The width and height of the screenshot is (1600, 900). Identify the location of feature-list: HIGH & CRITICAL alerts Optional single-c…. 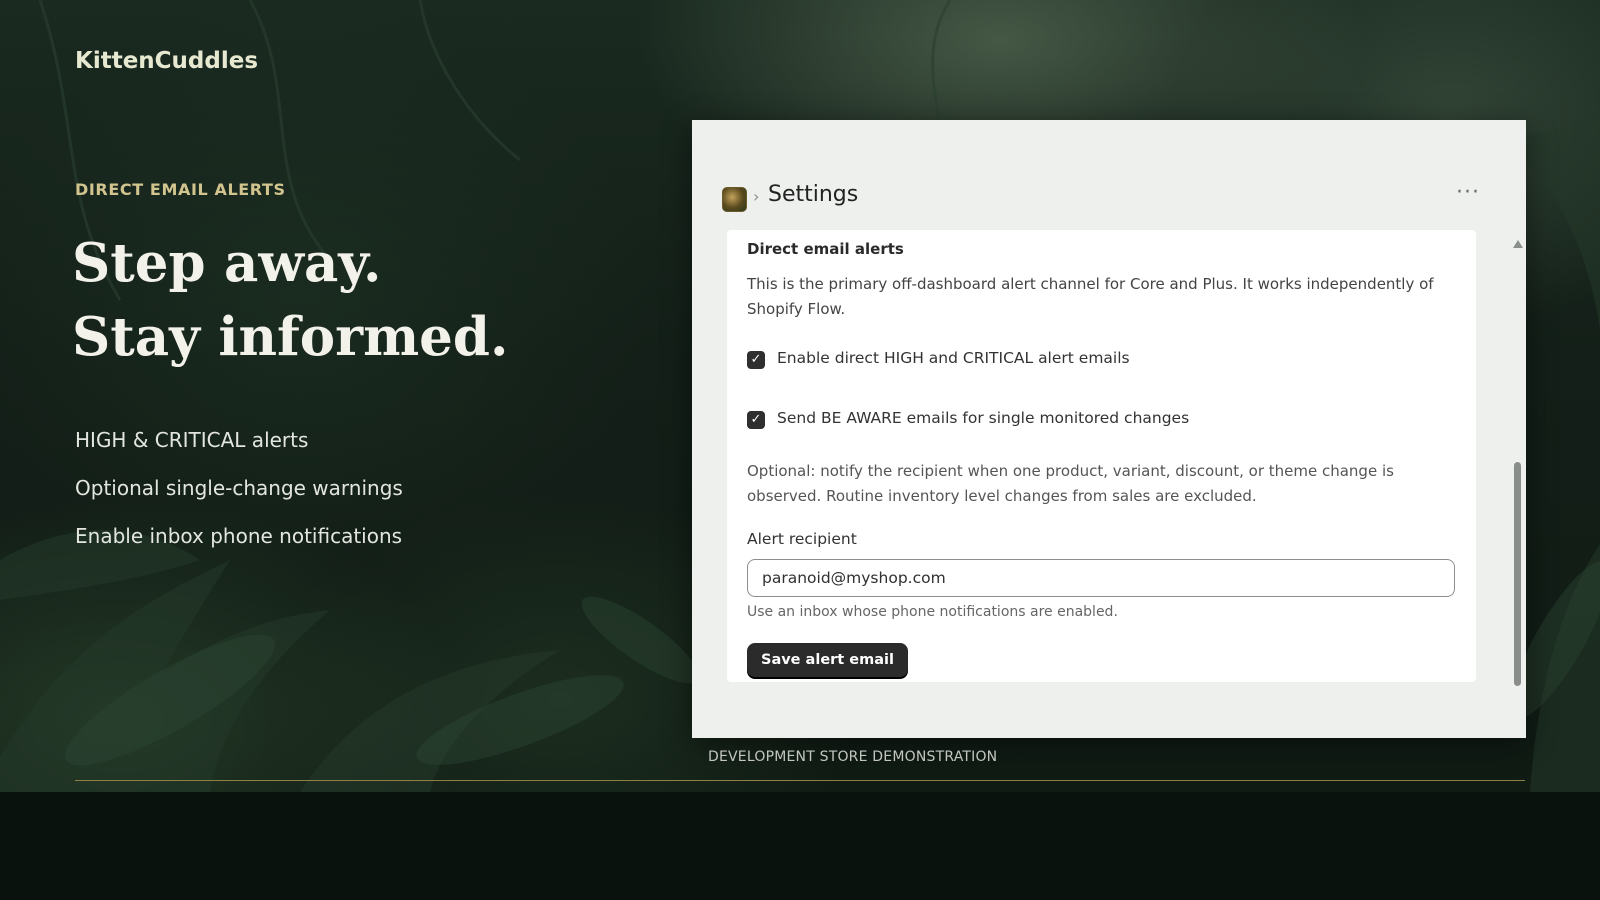
(239, 498).